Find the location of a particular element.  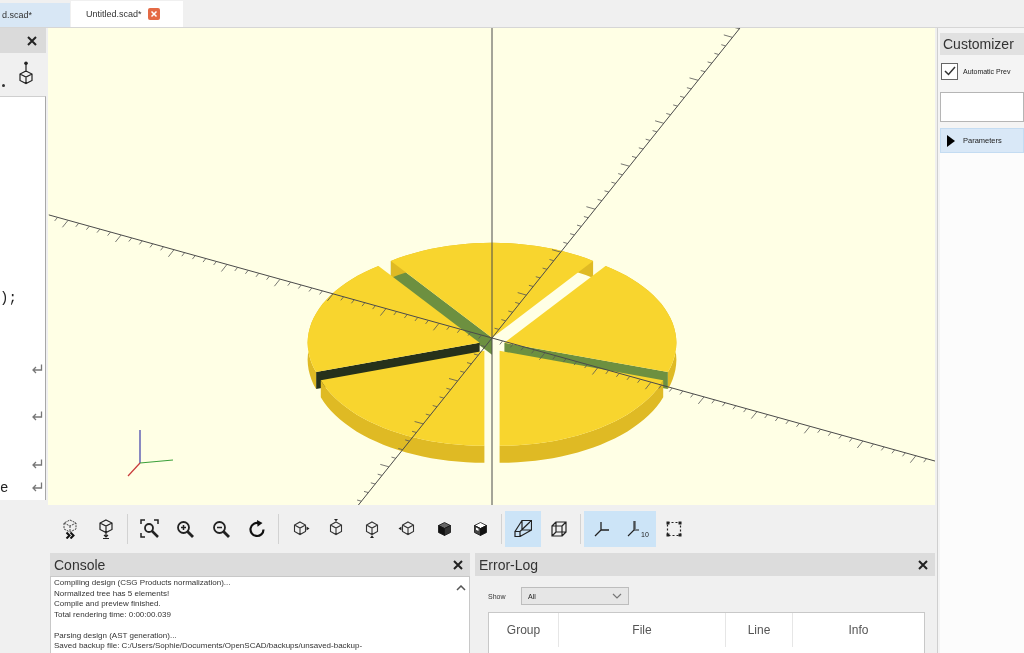

cube-chevrons-icon is located at coordinates (70, 528).